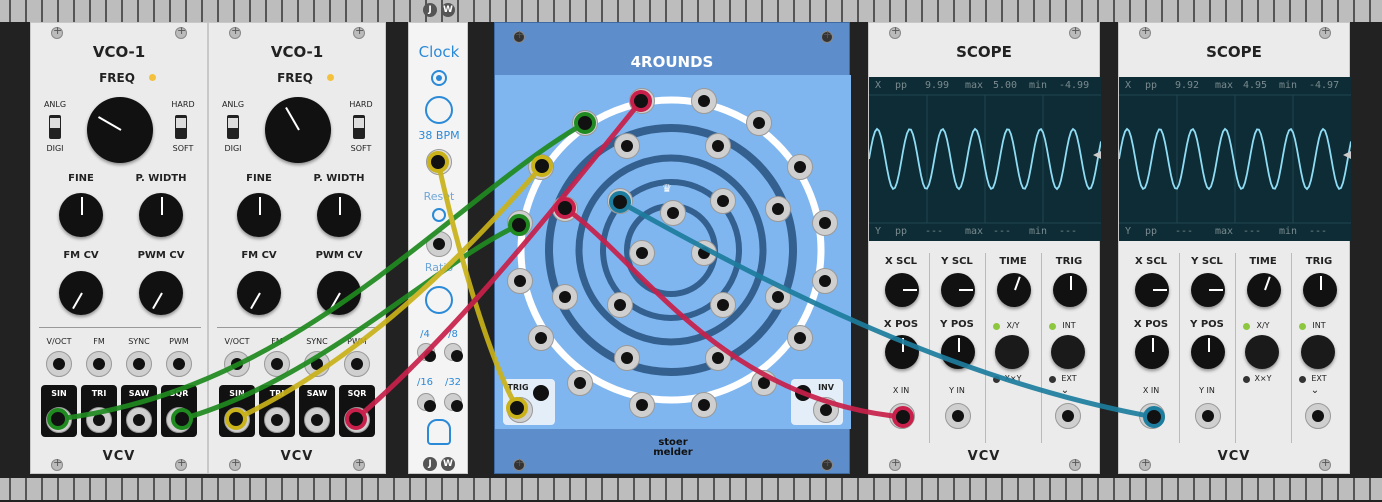  Describe the element at coordinates (439, 300) in the screenshot. I see `ratio-knob` at that location.